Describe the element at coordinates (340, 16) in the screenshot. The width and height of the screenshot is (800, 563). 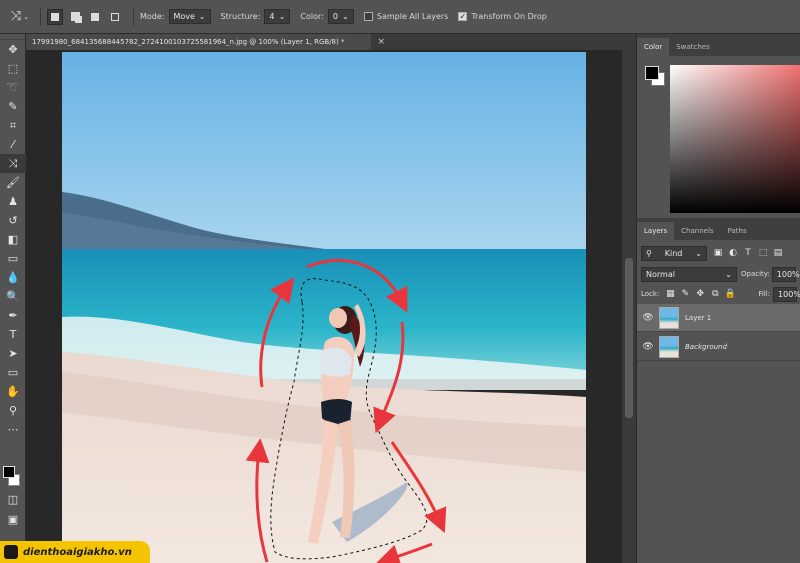
I see `color-dropdown: 0 ⌄` at that location.